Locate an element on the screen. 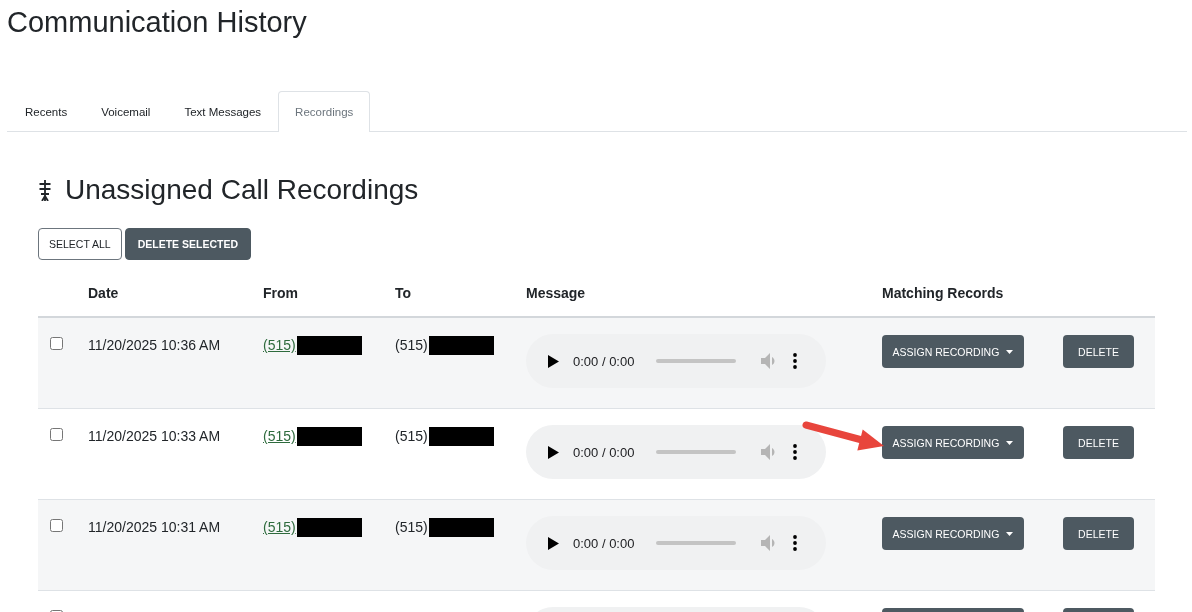  column-header: From is located at coordinates (280, 293).